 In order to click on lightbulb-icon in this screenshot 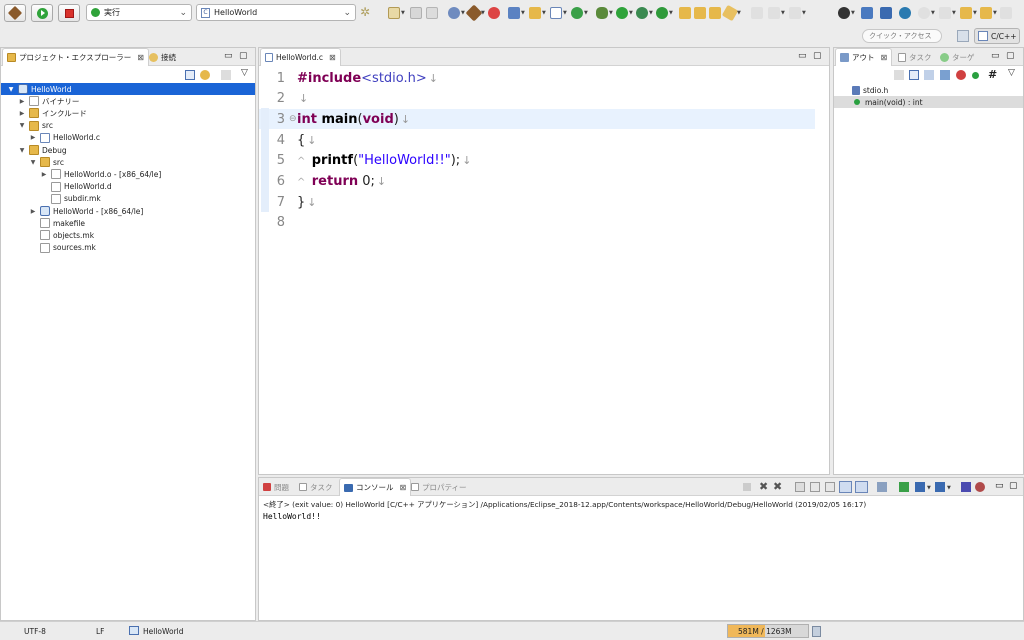, I will do `click(924, 13)`.